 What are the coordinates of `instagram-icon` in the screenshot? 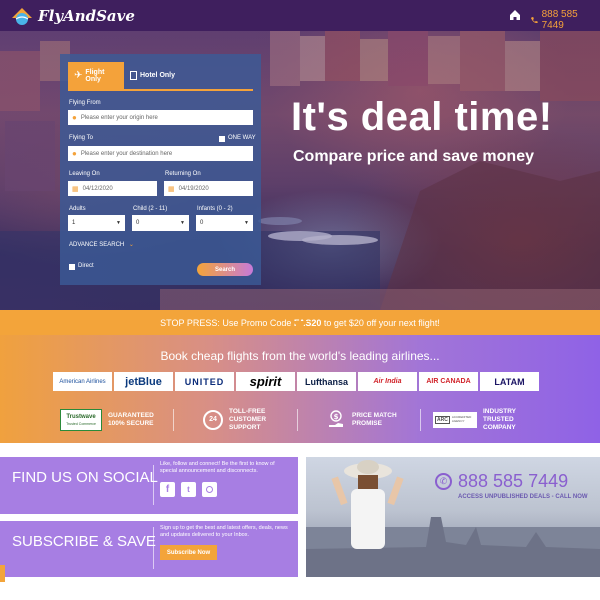 It's located at (209, 489).